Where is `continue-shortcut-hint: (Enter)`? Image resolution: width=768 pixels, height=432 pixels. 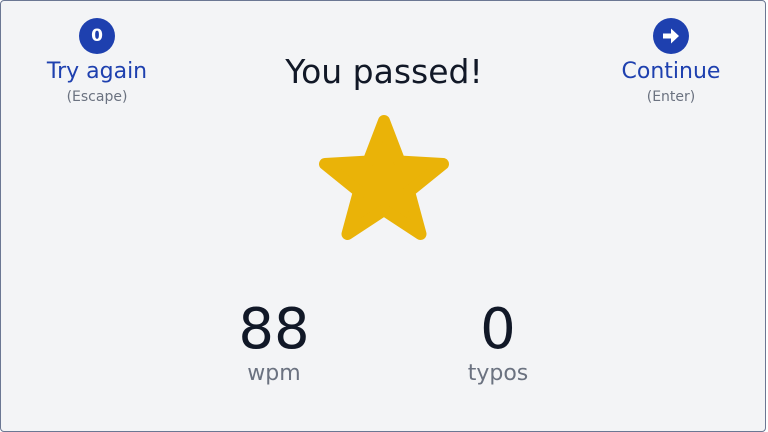 continue-shortcut-hint: (Enter) is located at coordinates (671, 97).